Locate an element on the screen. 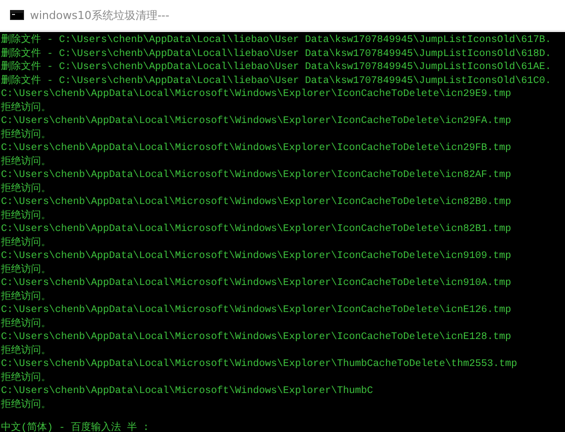  console-line: C:\Users\chenb\AppData\Local\Microsoft\Windows\Explorer\IconCacheToDelete\icn82B0.tmp is located at coordinates (256, 203).